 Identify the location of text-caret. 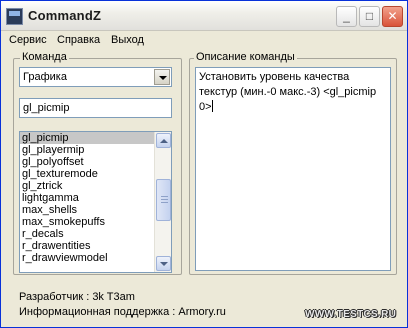
(212, 106).